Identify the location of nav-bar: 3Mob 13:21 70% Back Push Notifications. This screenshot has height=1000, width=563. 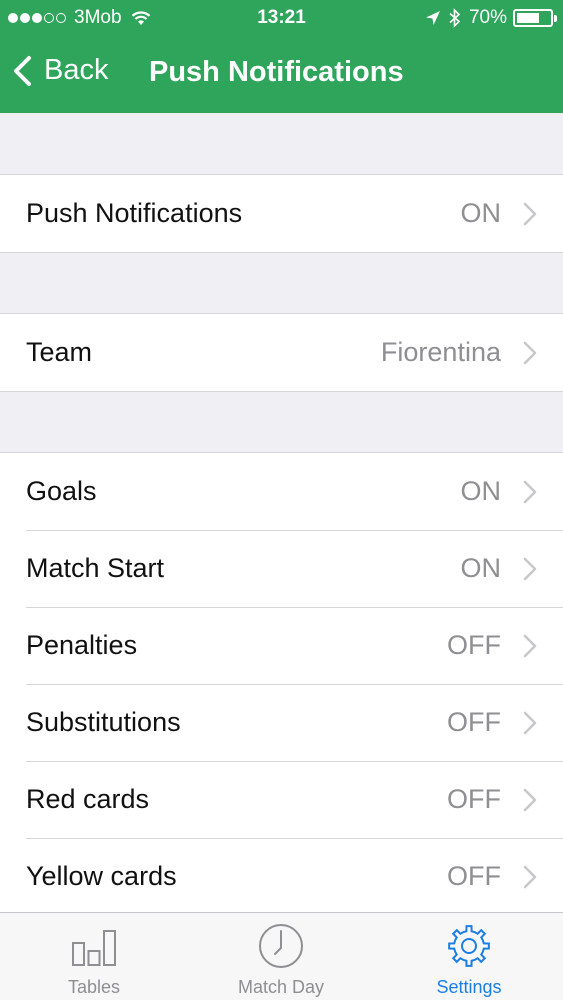
(281, 56).